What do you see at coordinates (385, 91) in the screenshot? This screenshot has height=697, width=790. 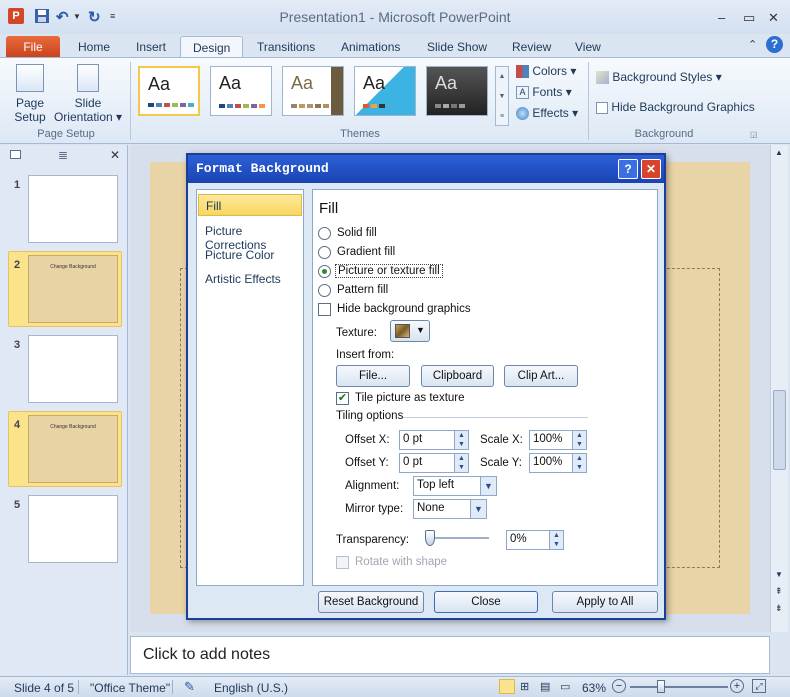 I see `theme-4: Aa` at bounding box center [385, 91].